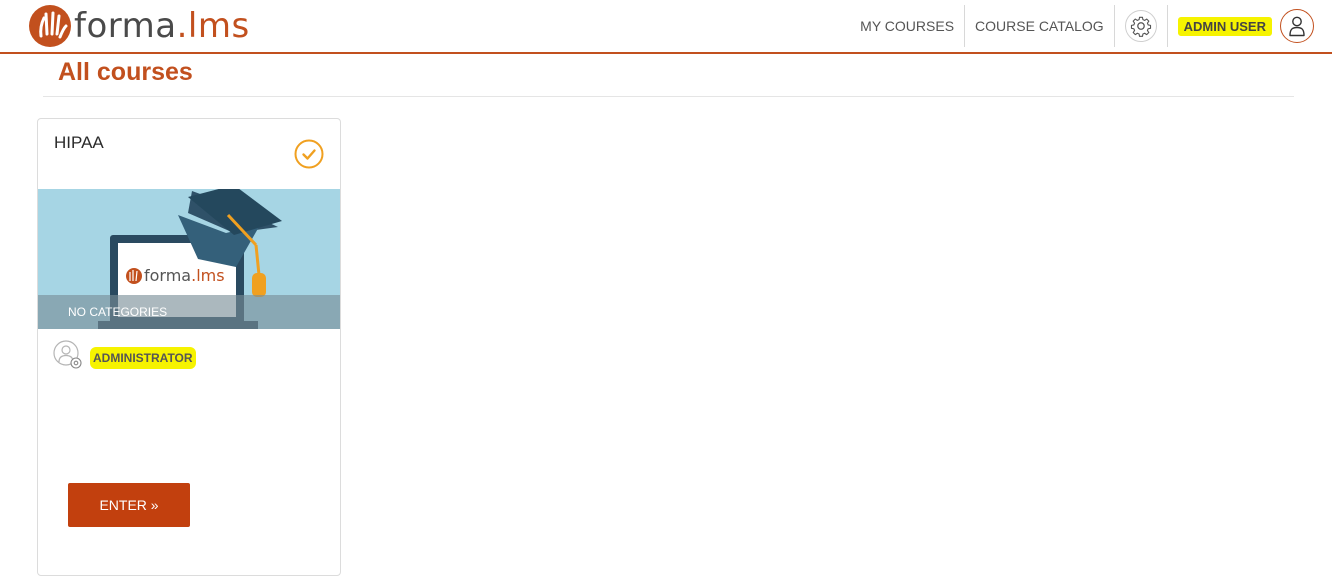  What do you see at coordinates (668, 96) in the screenshot?
I see `title-divider` at bounding box center [668, 96].